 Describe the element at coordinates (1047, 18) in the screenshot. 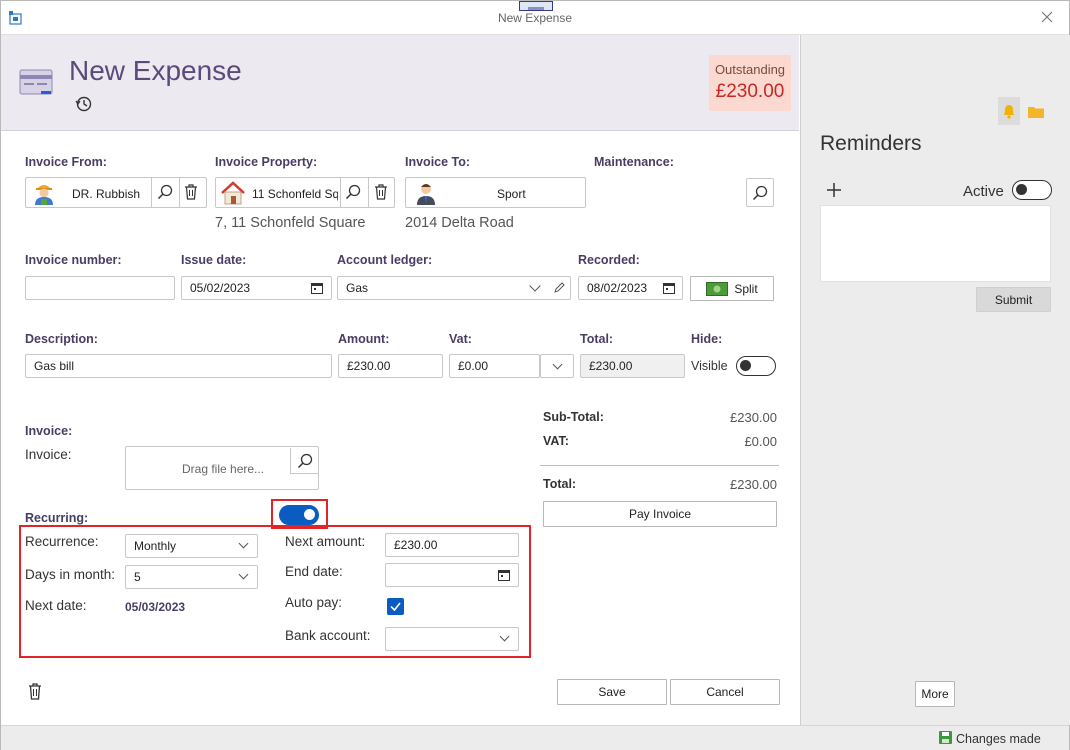

I see `close-icon` at that location.